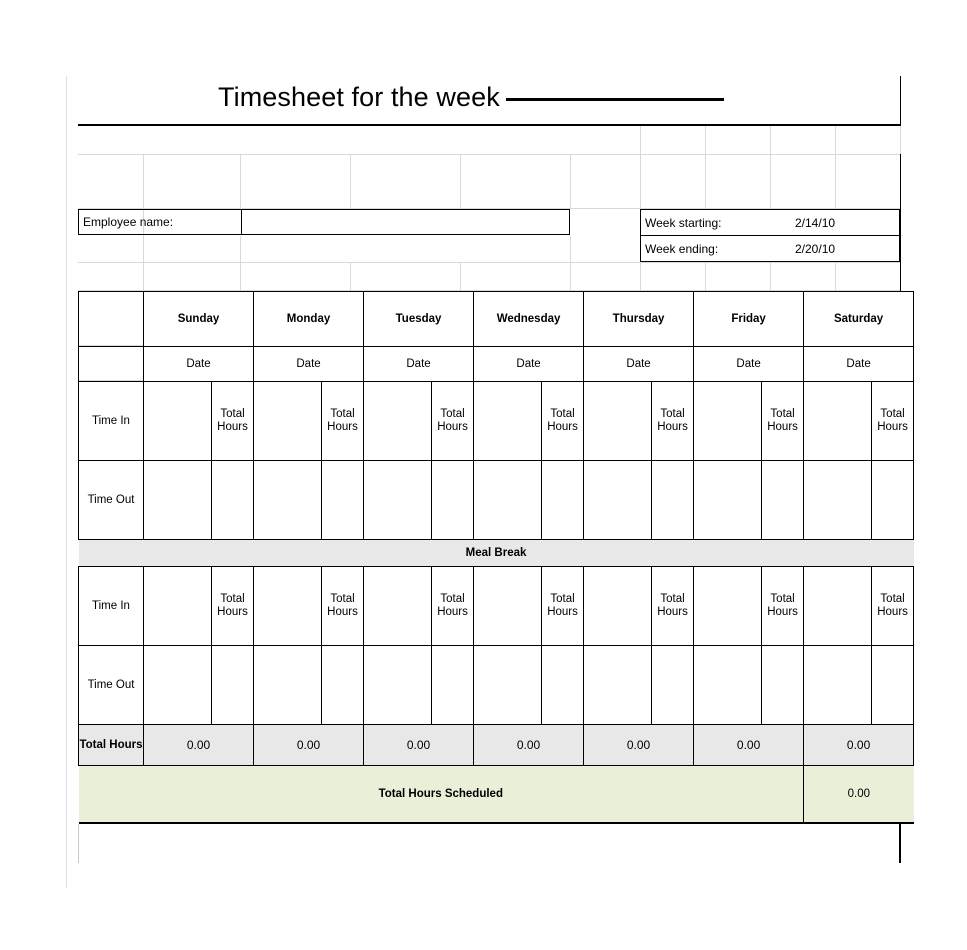 The width and height of the screenshot is (967, 950). What do you see at coordinates (639, 364) in the screenshot?
I see `date-cell-thursday: Date` at bounding box center [639, 364].